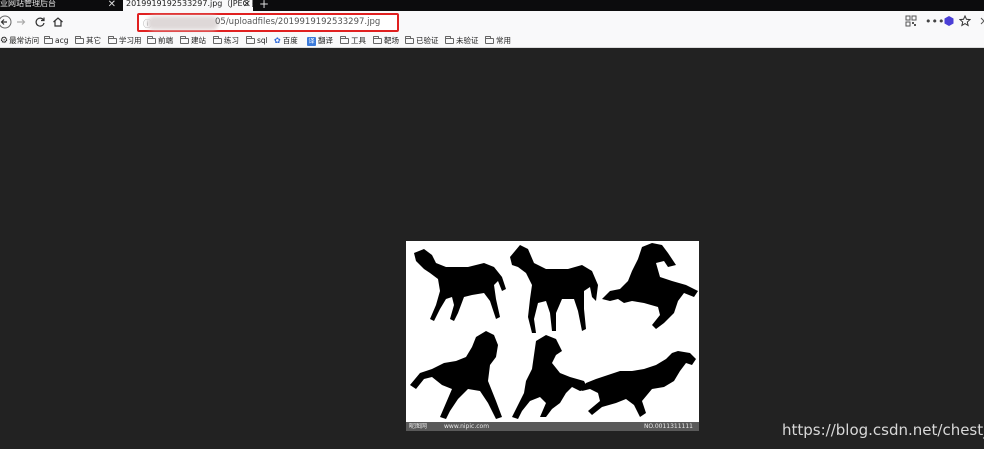 Image resolution: width=984 pixels, height=449 pixels. I want to click on overflow-icon, so click(980, 22).